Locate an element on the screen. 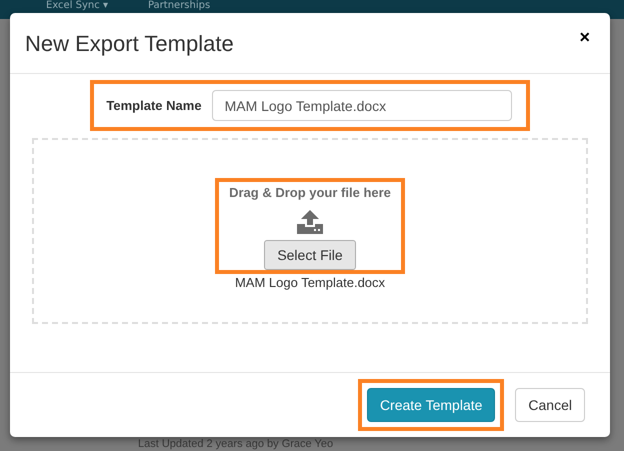 This screenshot has width=624, height=451. close-button: × is located at coordinates (584, 37).